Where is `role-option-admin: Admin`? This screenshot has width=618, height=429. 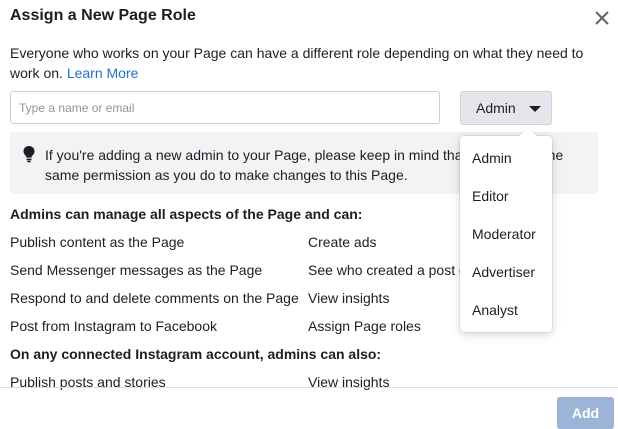 role-option-admin: Admin is located at coordinates (492, 158).